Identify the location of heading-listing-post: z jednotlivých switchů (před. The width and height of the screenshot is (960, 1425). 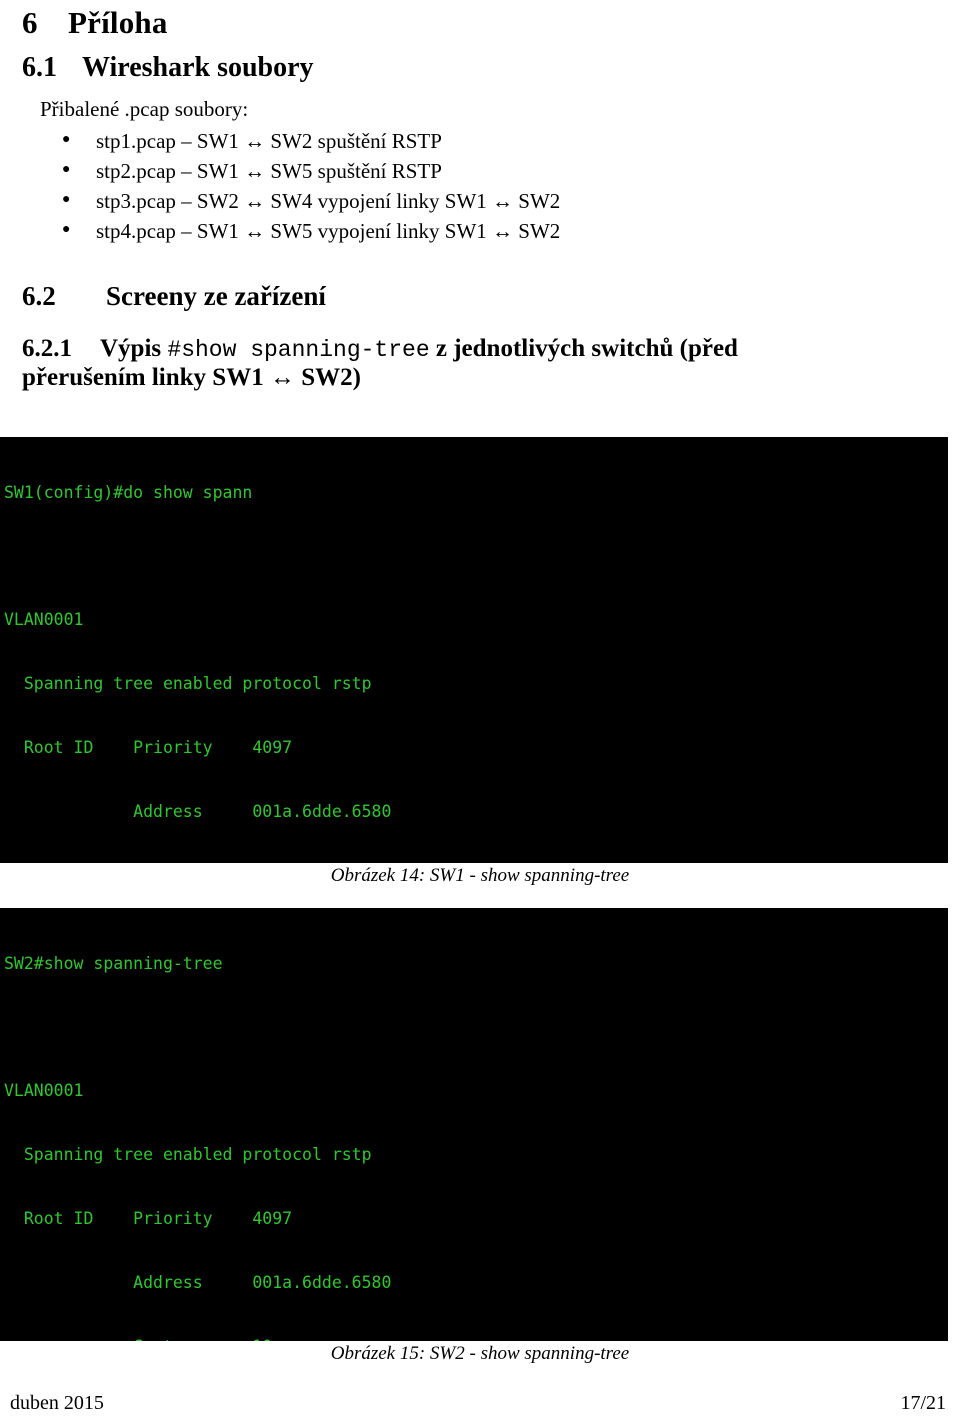
(583, 349).